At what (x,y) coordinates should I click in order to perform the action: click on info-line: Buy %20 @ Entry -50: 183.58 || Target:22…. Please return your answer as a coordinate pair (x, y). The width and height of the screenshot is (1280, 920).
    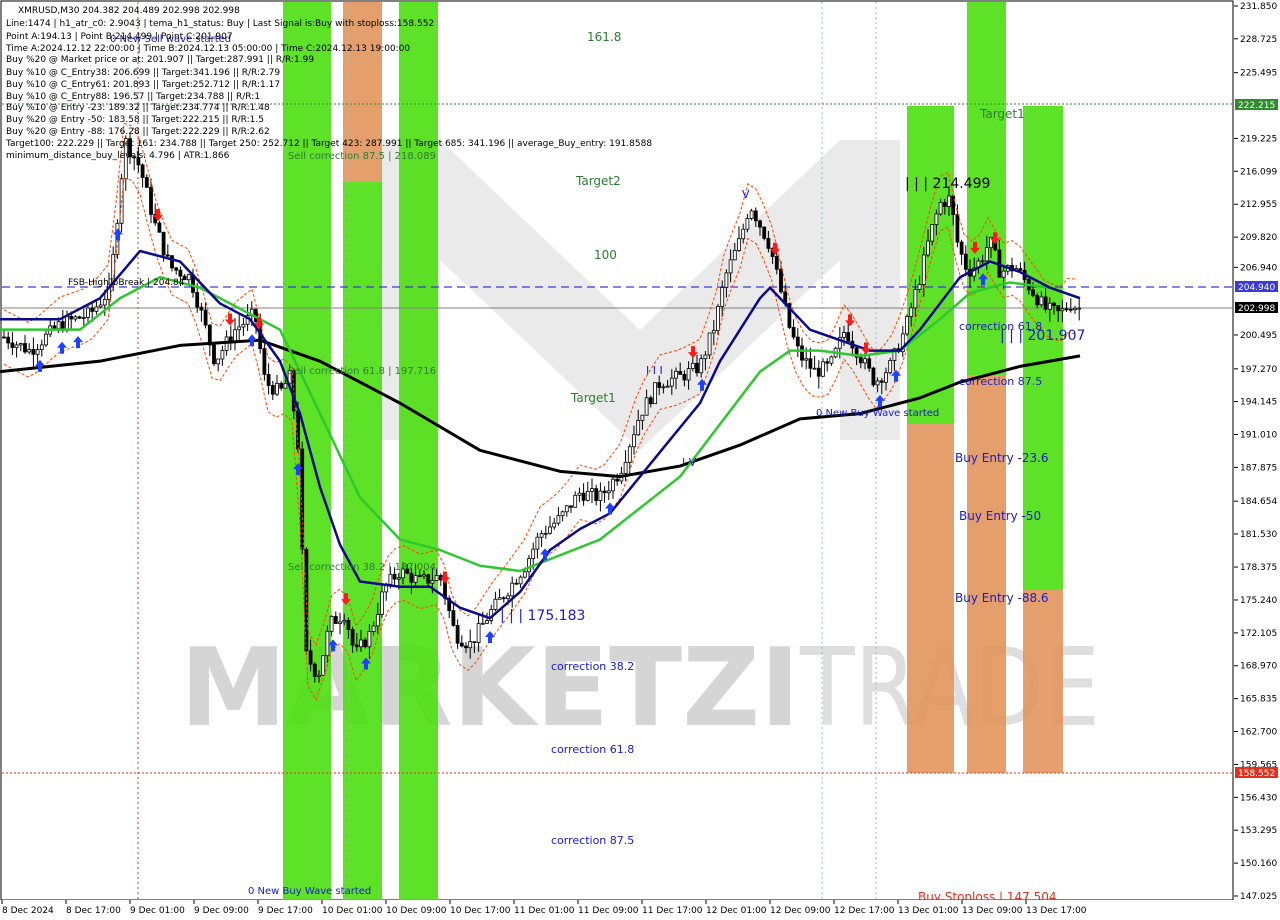
    Looking at the image, I should click on (135, 120).